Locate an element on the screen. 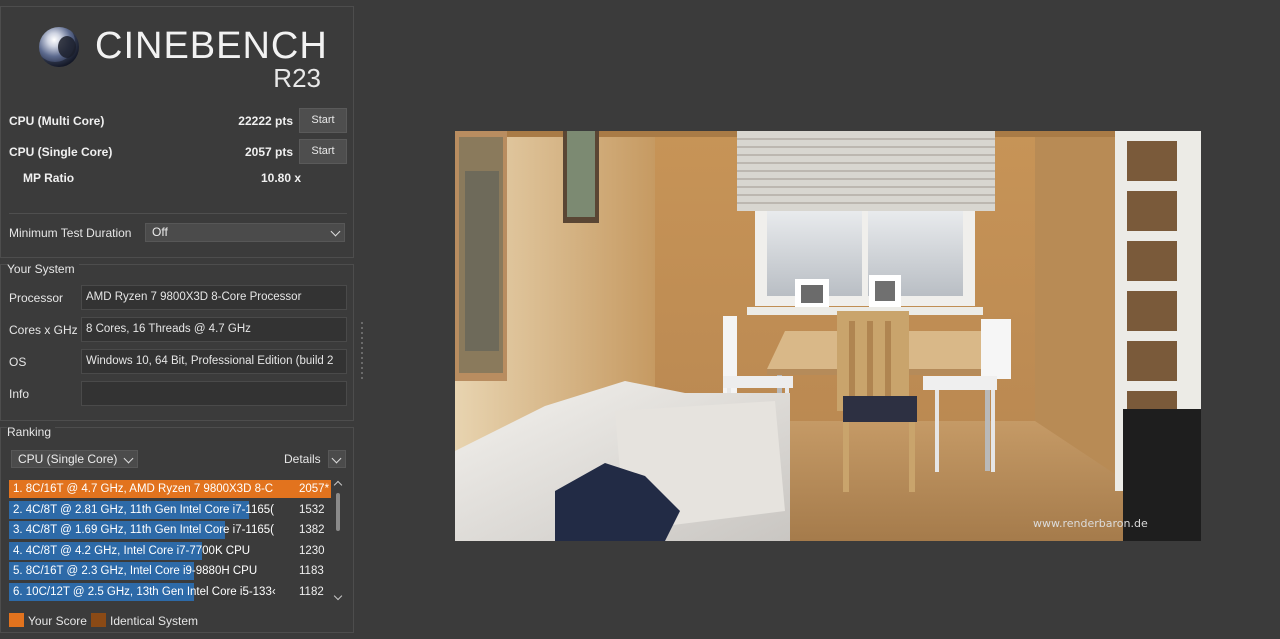 This screenshot has height=639, width=1280. ranking-row-score: 1532 is located at coordinates (312, 509).